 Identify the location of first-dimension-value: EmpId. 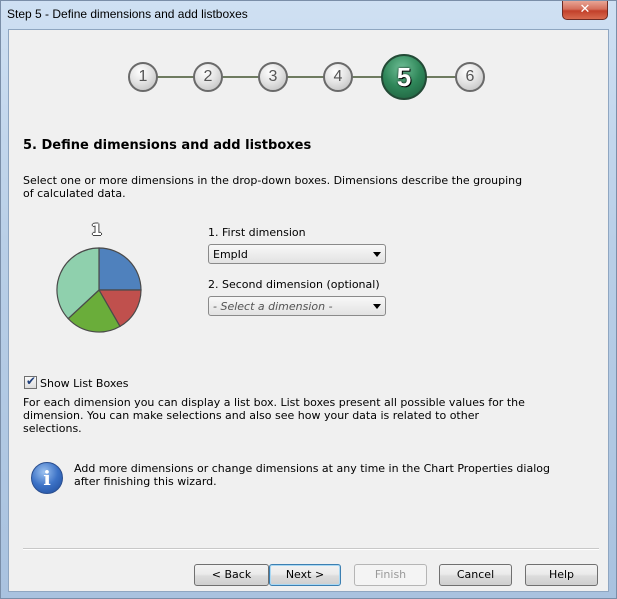
(230, 254).